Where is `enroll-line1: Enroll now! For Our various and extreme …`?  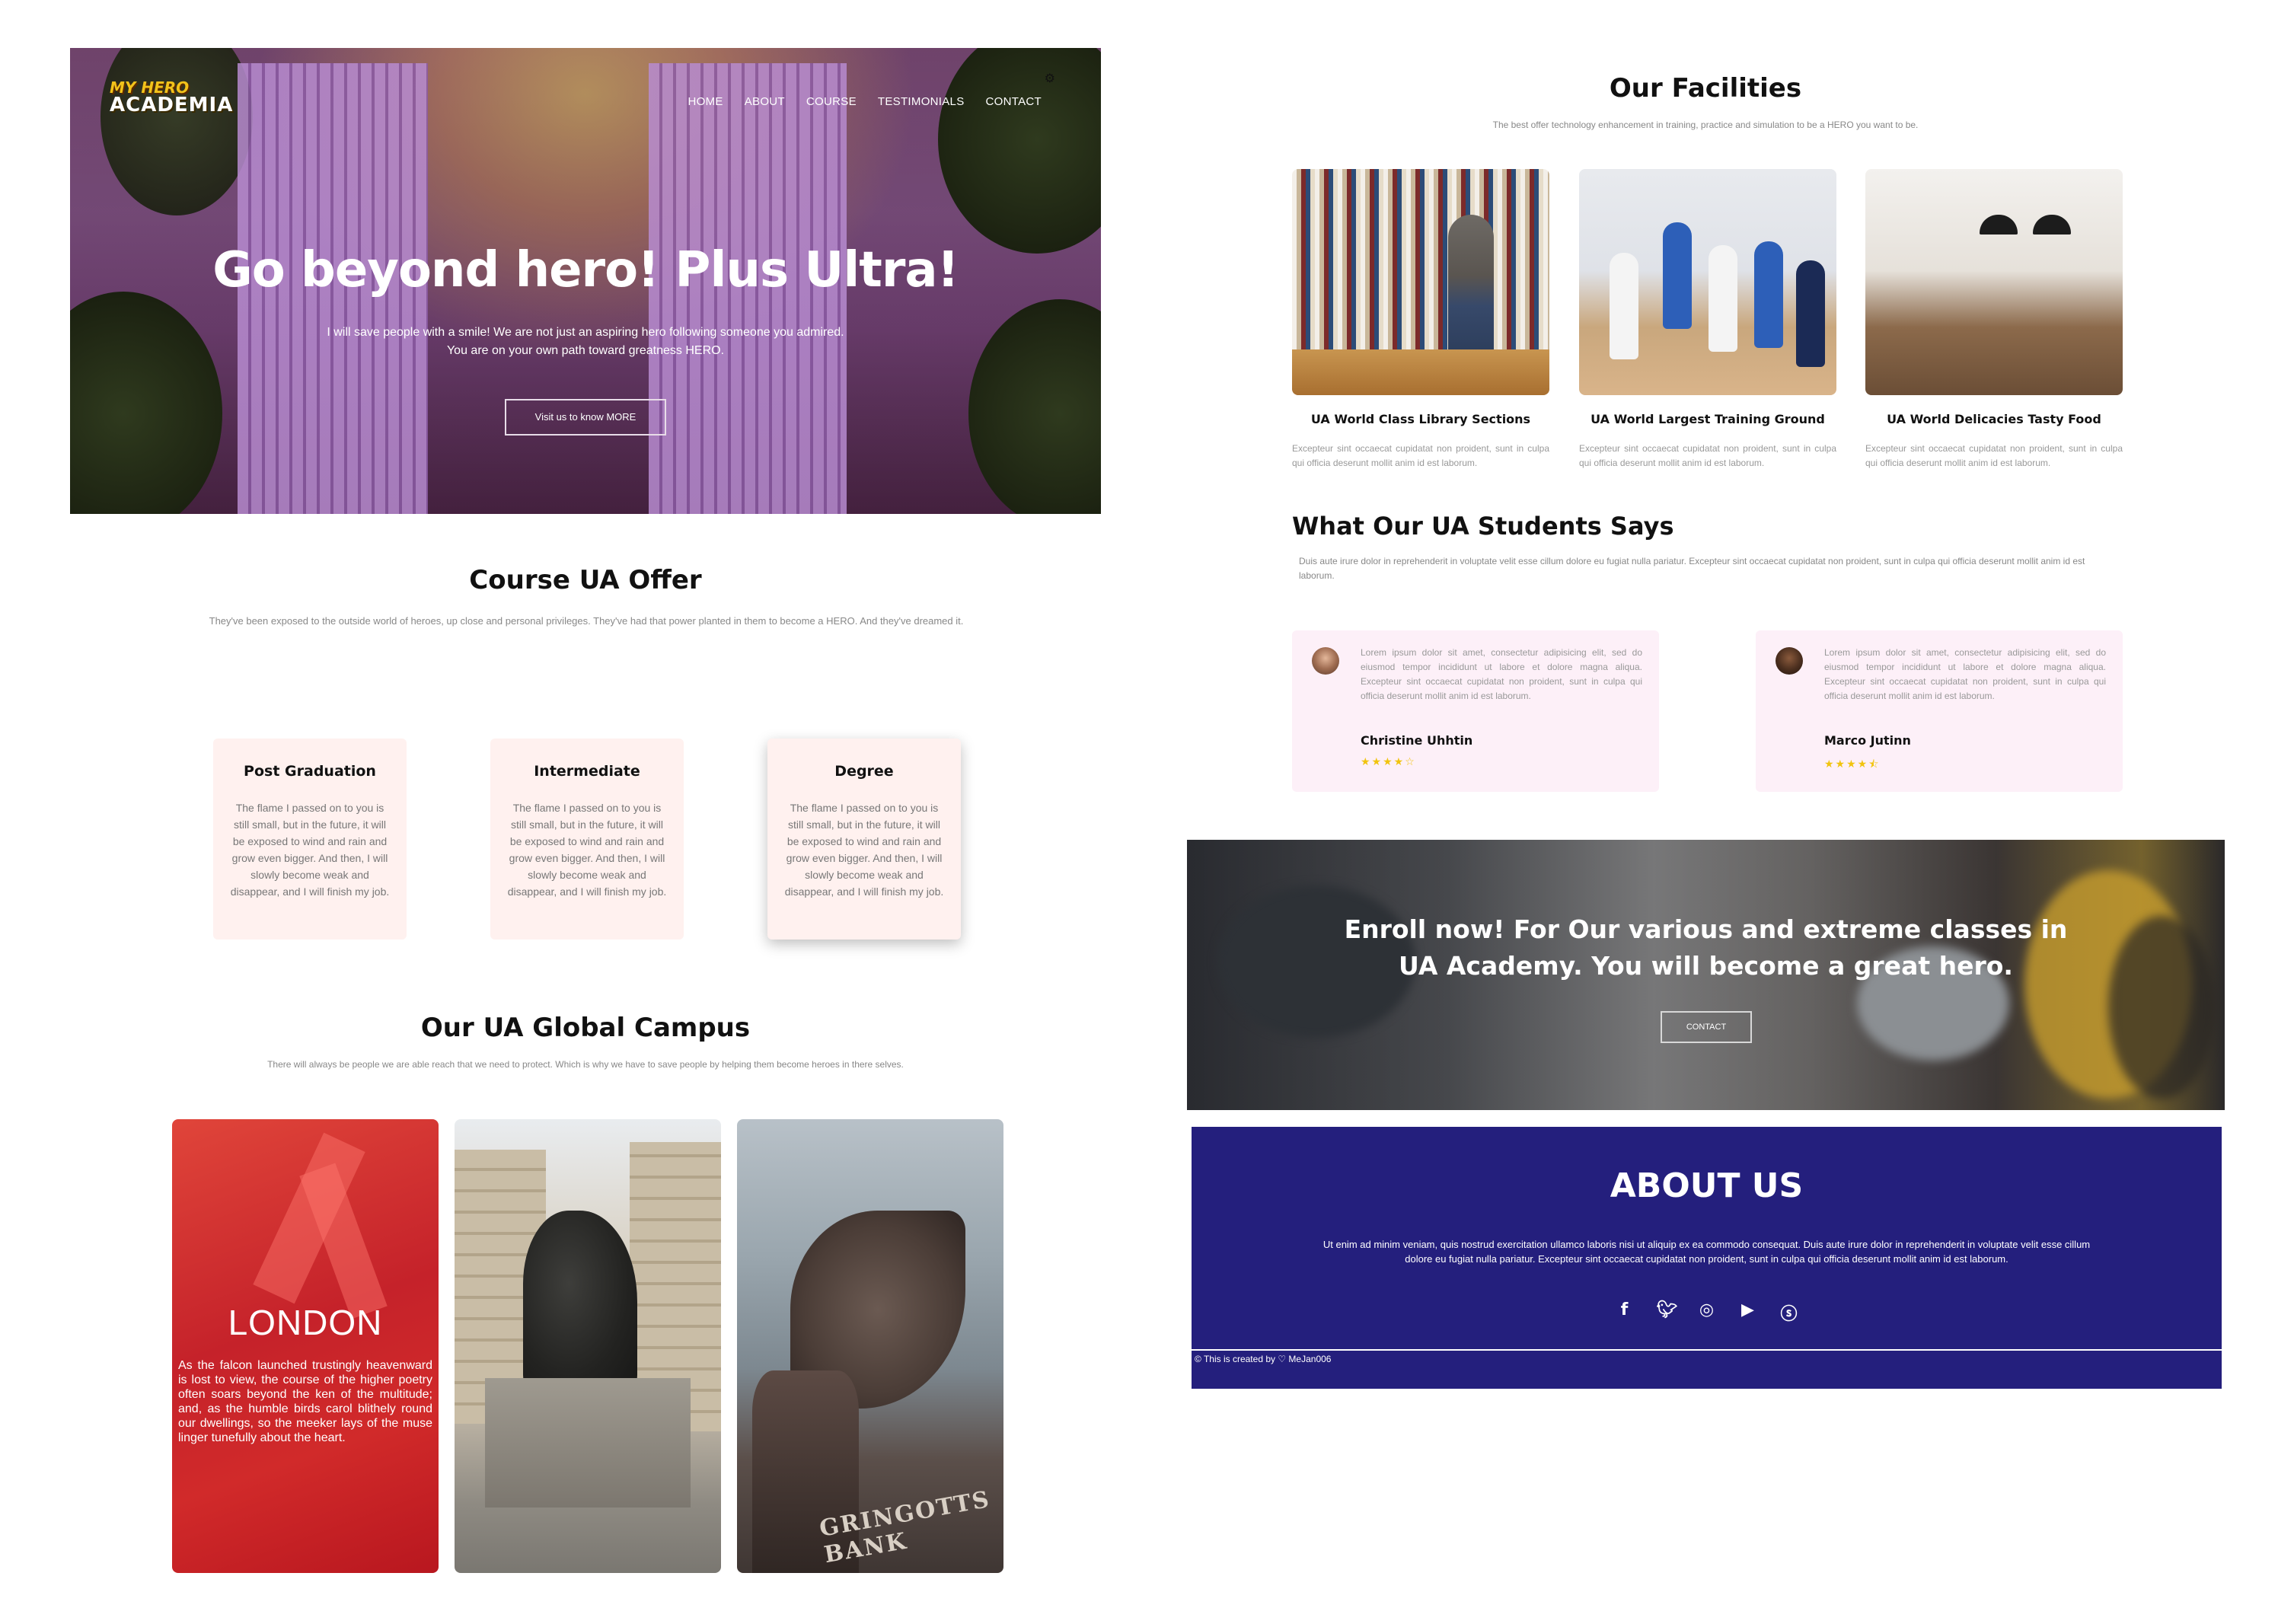
enroll-line1: Enroll now! For Our various and extreme … is located at coordinates (1706, 929).